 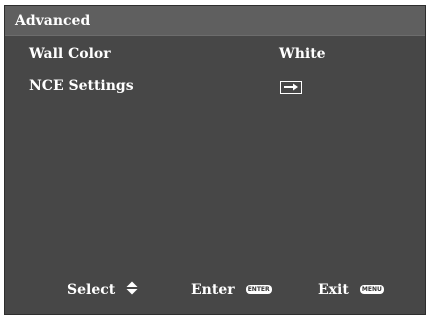 What do you see at coordinates (351, 288) in the screenshot?
I see `hint-exit: Exit MENU` at bounding box center [351, 288].